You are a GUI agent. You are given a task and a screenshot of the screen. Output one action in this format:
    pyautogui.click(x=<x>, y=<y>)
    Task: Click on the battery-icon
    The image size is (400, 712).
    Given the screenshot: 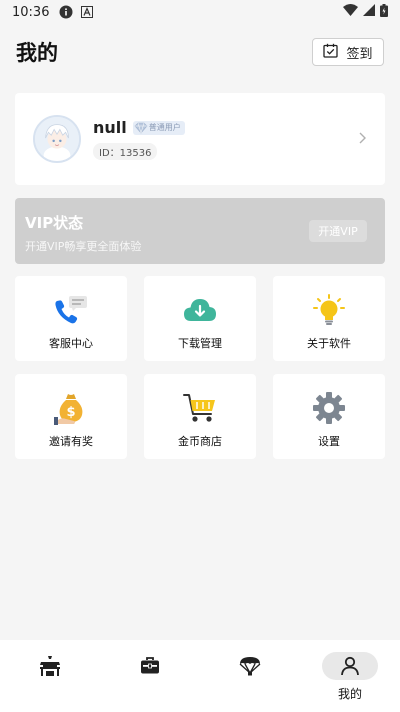 What is the action you would take?
    pyautogui.click(x=384, y=12)
    